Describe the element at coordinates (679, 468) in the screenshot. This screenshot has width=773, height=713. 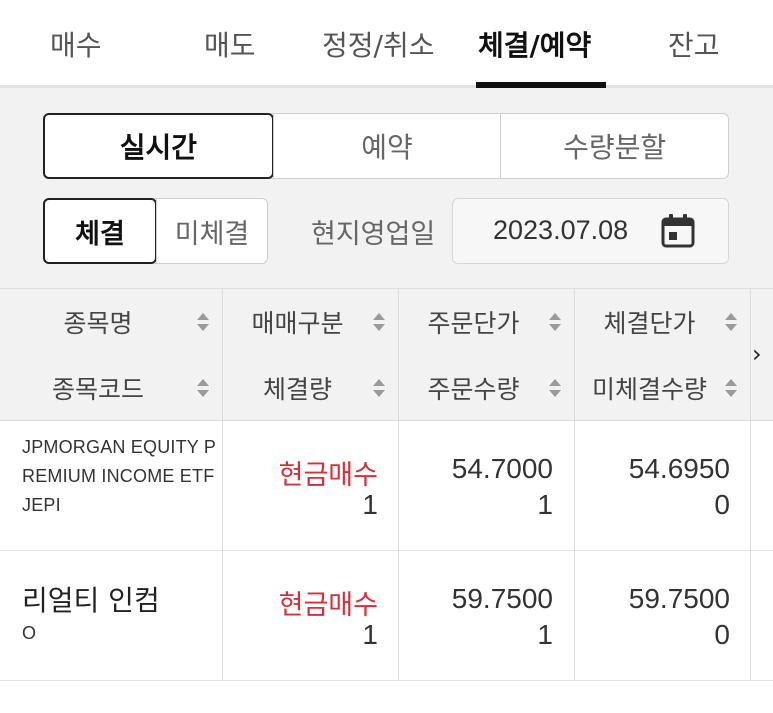
I see `fill-price: 54.6950` at that location.